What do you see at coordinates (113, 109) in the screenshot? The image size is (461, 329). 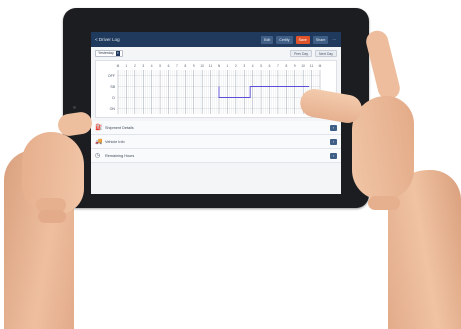 I see `row-label: ON` at bounding box center [113, 109].